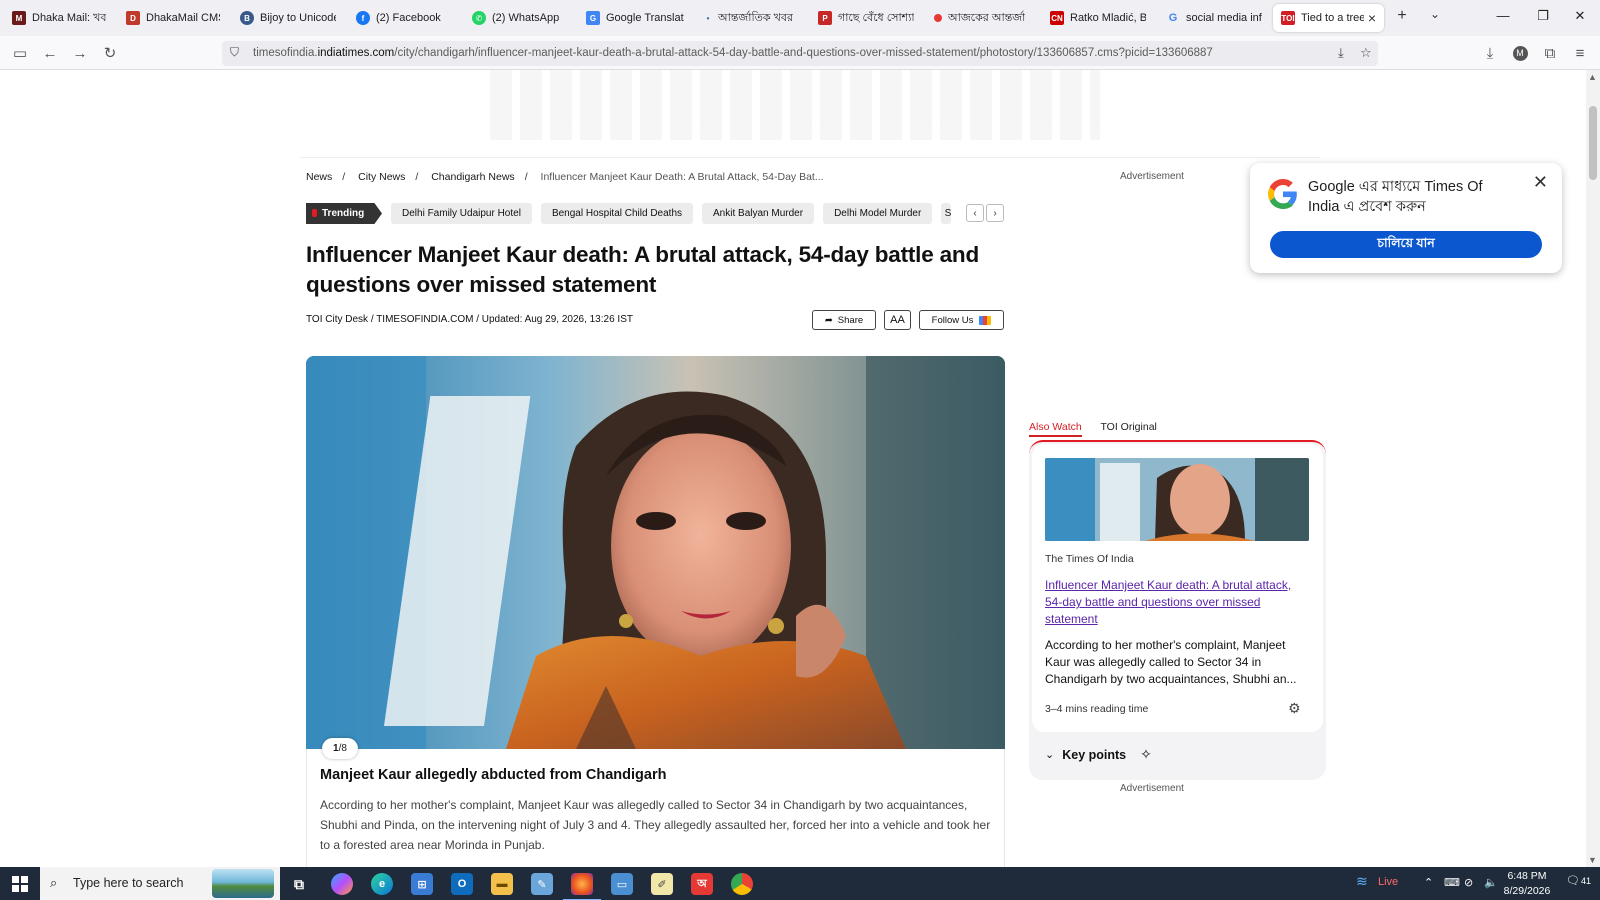 The height and width of the screenshot is (900, 1600). Describe the element at coordinates (461, 213) in the screenshot. I see `trending-chip: Delhi Family Udaipur Hotel` at that location.